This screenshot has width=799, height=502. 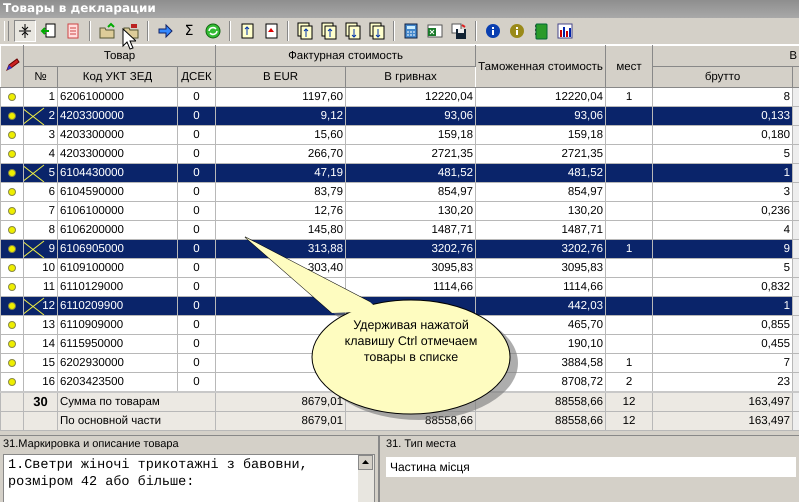 What do you see at coordinates (591, 467) in the screenshot?
I see `place-type-field: Частина місця` at bounding box center [591, 467].